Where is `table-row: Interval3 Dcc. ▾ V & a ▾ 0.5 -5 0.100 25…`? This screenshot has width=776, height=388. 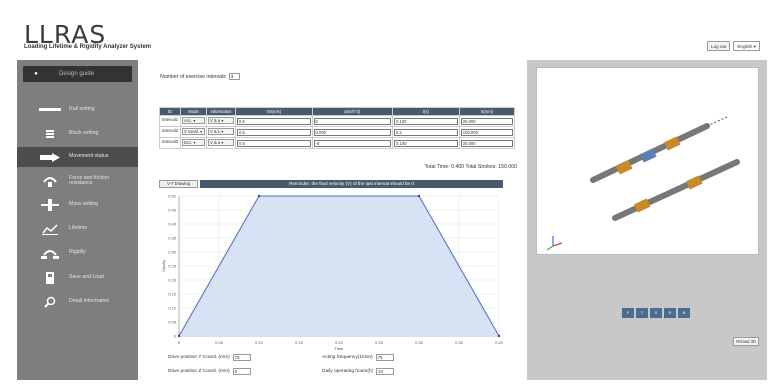 table-row: Interval3 Dcc. ▾ V & a ▾ 0.5 -5 0.100 25… is located at coordinates (337, 143).